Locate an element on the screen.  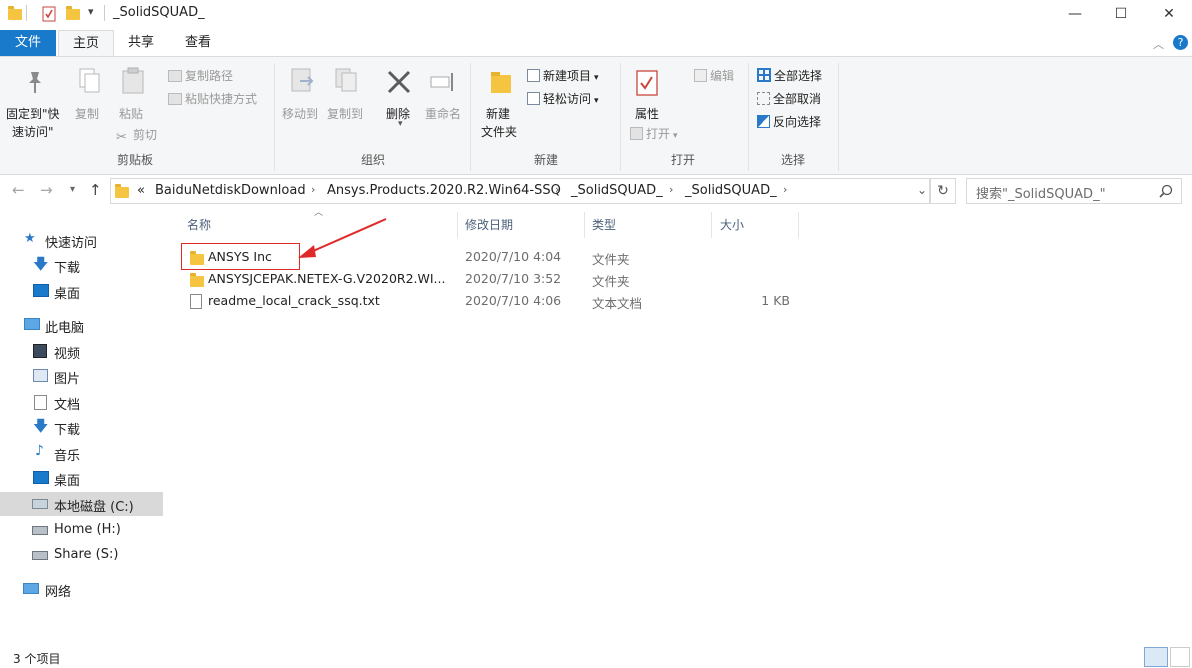
customize-qat-icon: ▾ is located at coordinates (91, 13).